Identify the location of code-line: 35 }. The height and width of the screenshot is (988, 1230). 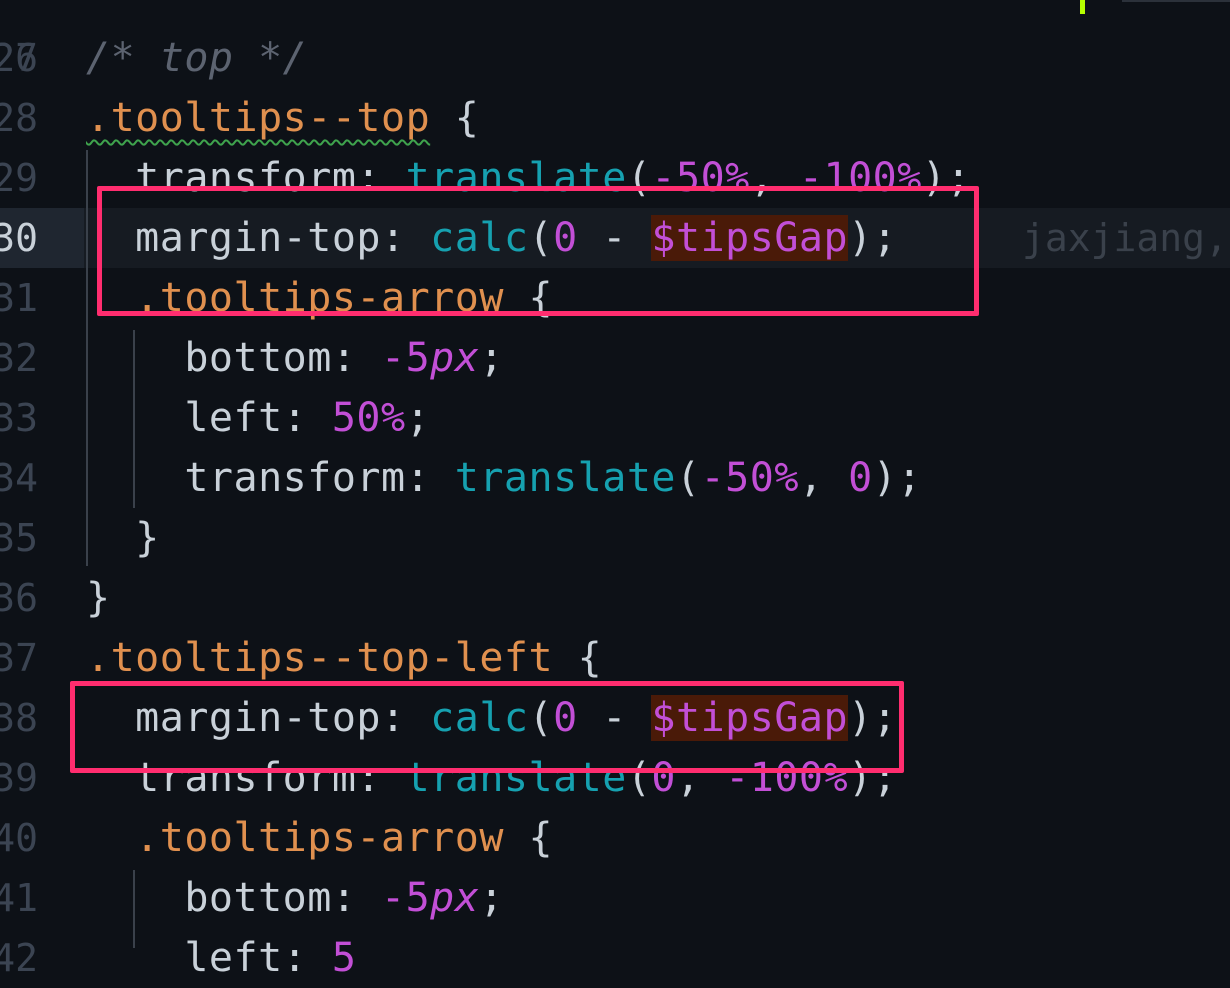
(615, 538).